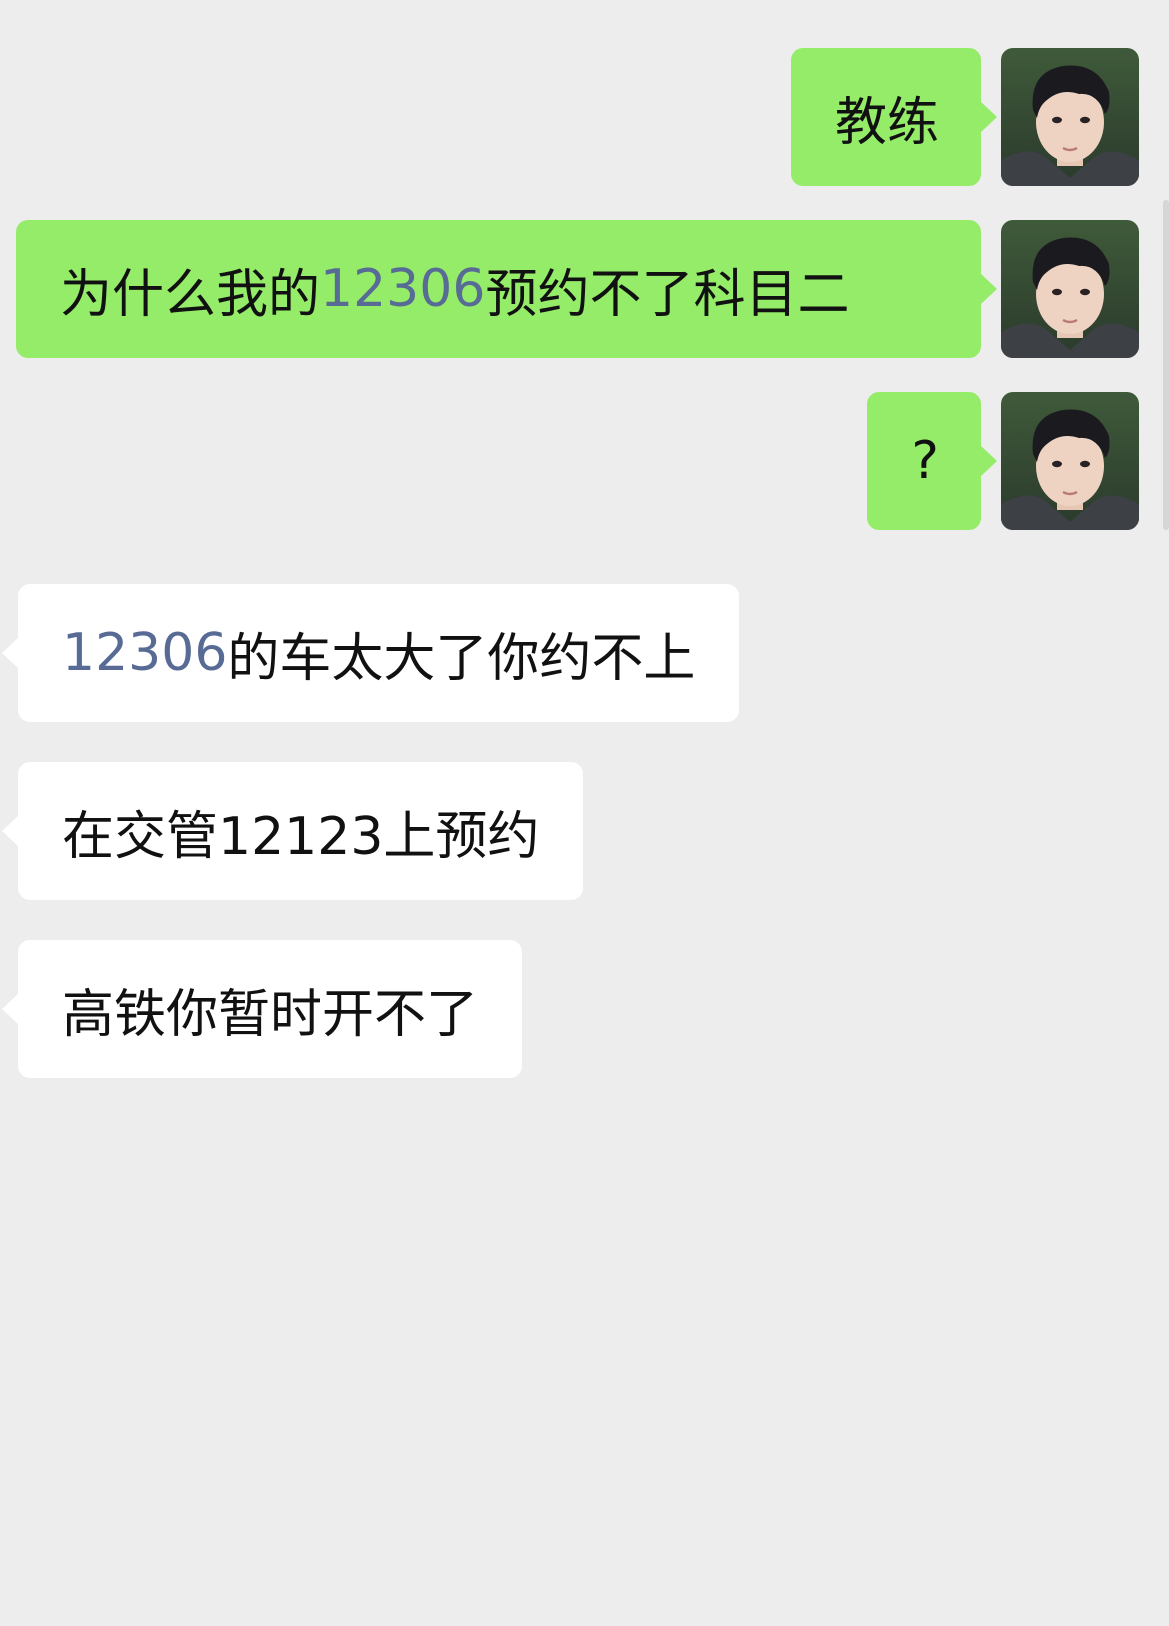 This screenshot has height=1626, width=1169. I want to click on message-text: 预约不了科目二, so click(667, 294).